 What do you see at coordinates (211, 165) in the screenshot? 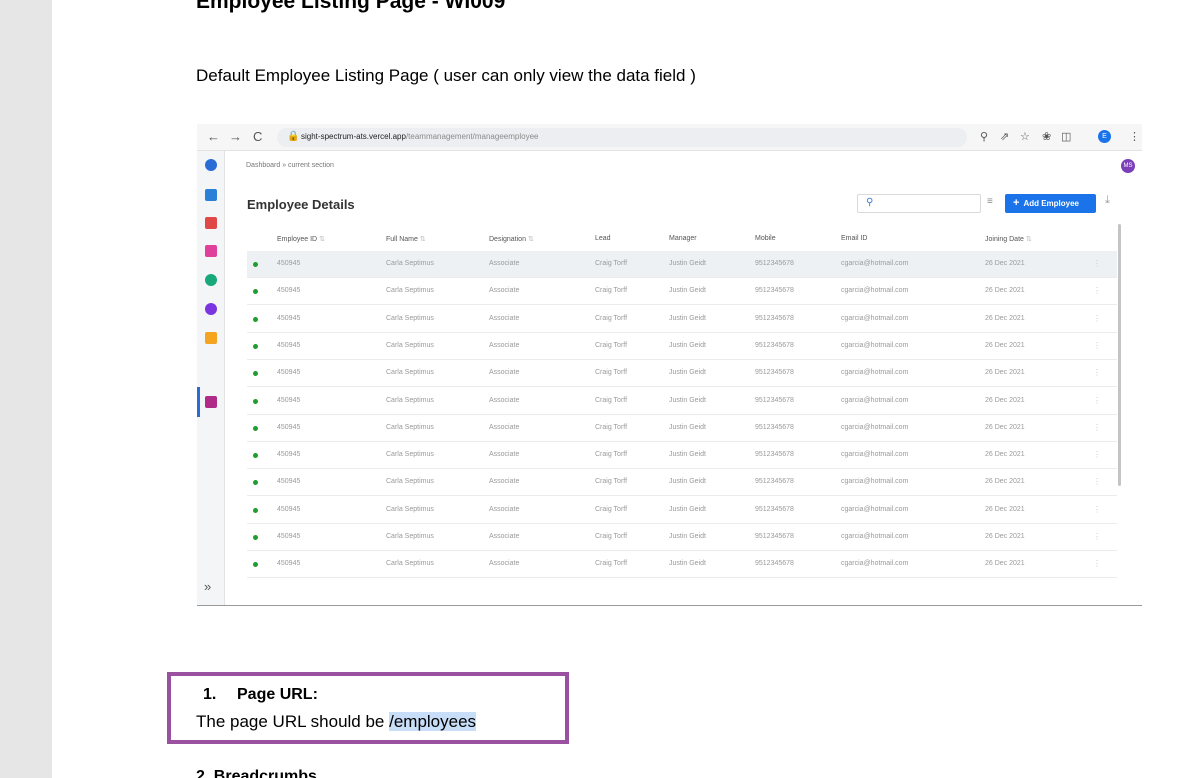
I see `app-logo-icon` at bounding box center [211, 165].